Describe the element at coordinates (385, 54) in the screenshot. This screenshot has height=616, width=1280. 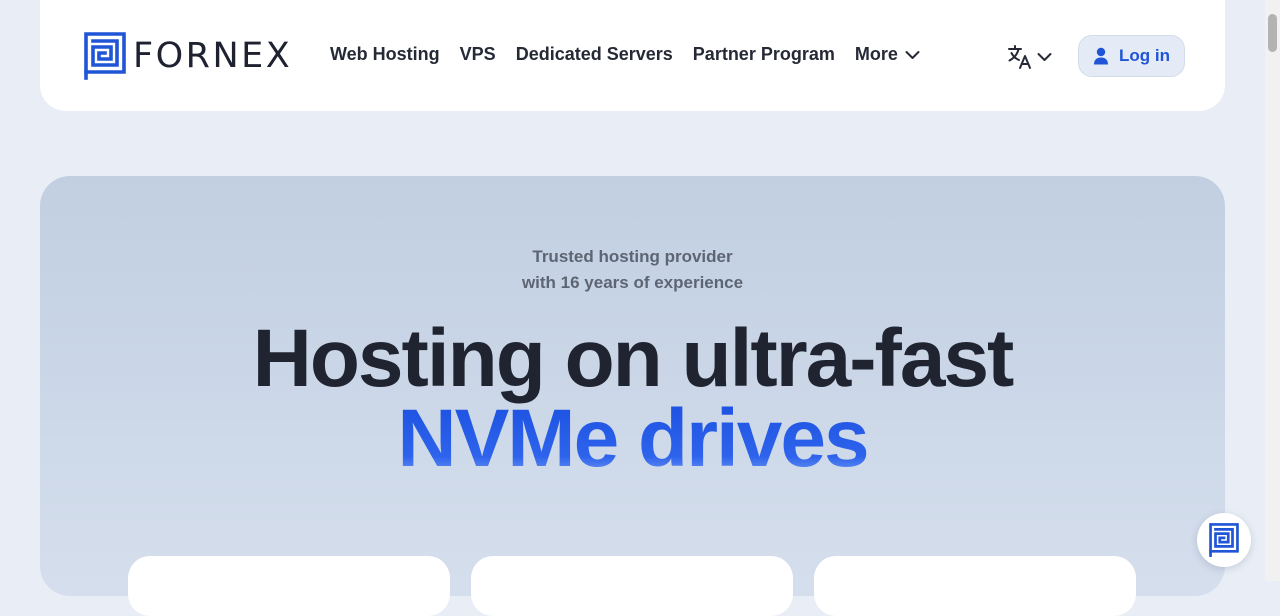
I see `nav-web-hosting: Web Hosting` at that location.